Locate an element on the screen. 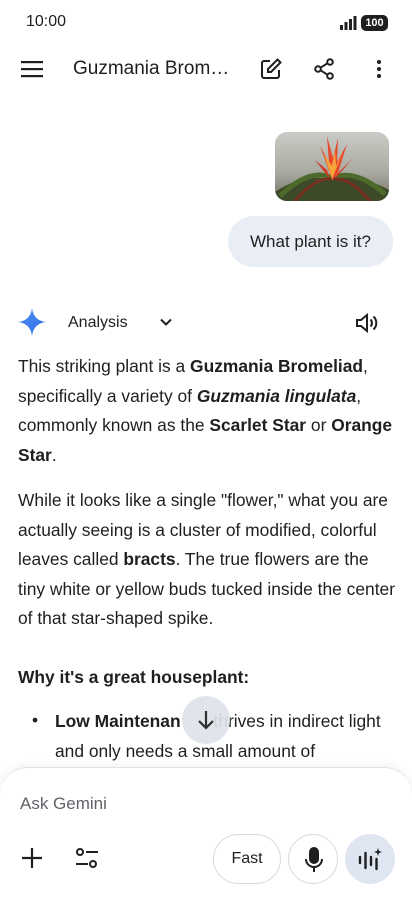 Image resolution: width=412 pixels, height=898 pixels. gemini-spark-icon is located at coordinates (32, 322).